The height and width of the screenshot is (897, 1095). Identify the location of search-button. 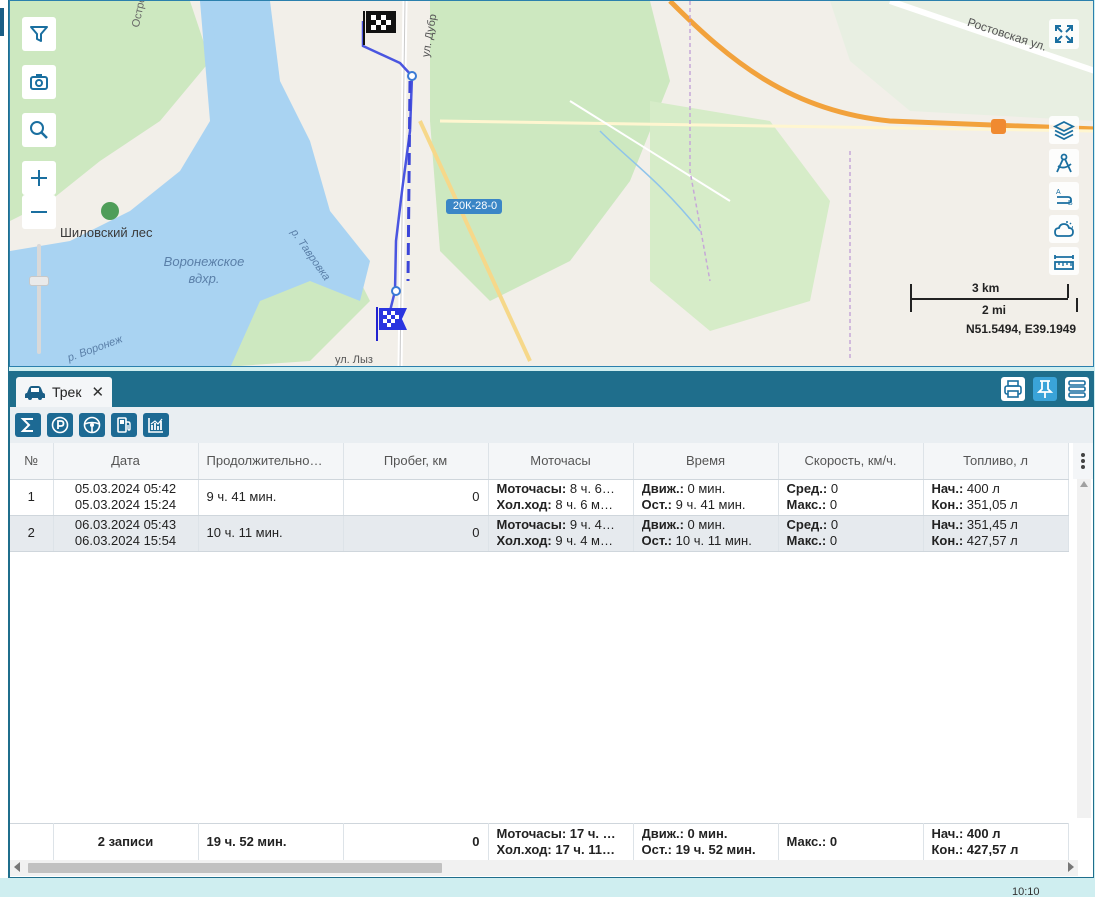
(39, 130).